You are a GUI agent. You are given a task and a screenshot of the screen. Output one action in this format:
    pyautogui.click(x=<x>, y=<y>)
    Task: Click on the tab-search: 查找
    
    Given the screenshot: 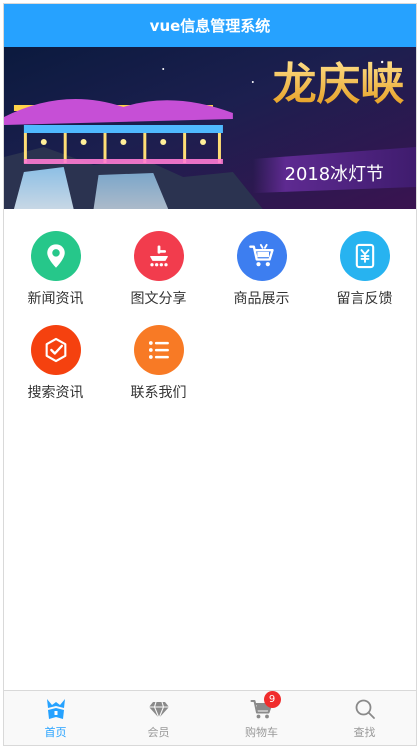 What is the action you would take?
    pyautogui.click(x=364, y=718)
    